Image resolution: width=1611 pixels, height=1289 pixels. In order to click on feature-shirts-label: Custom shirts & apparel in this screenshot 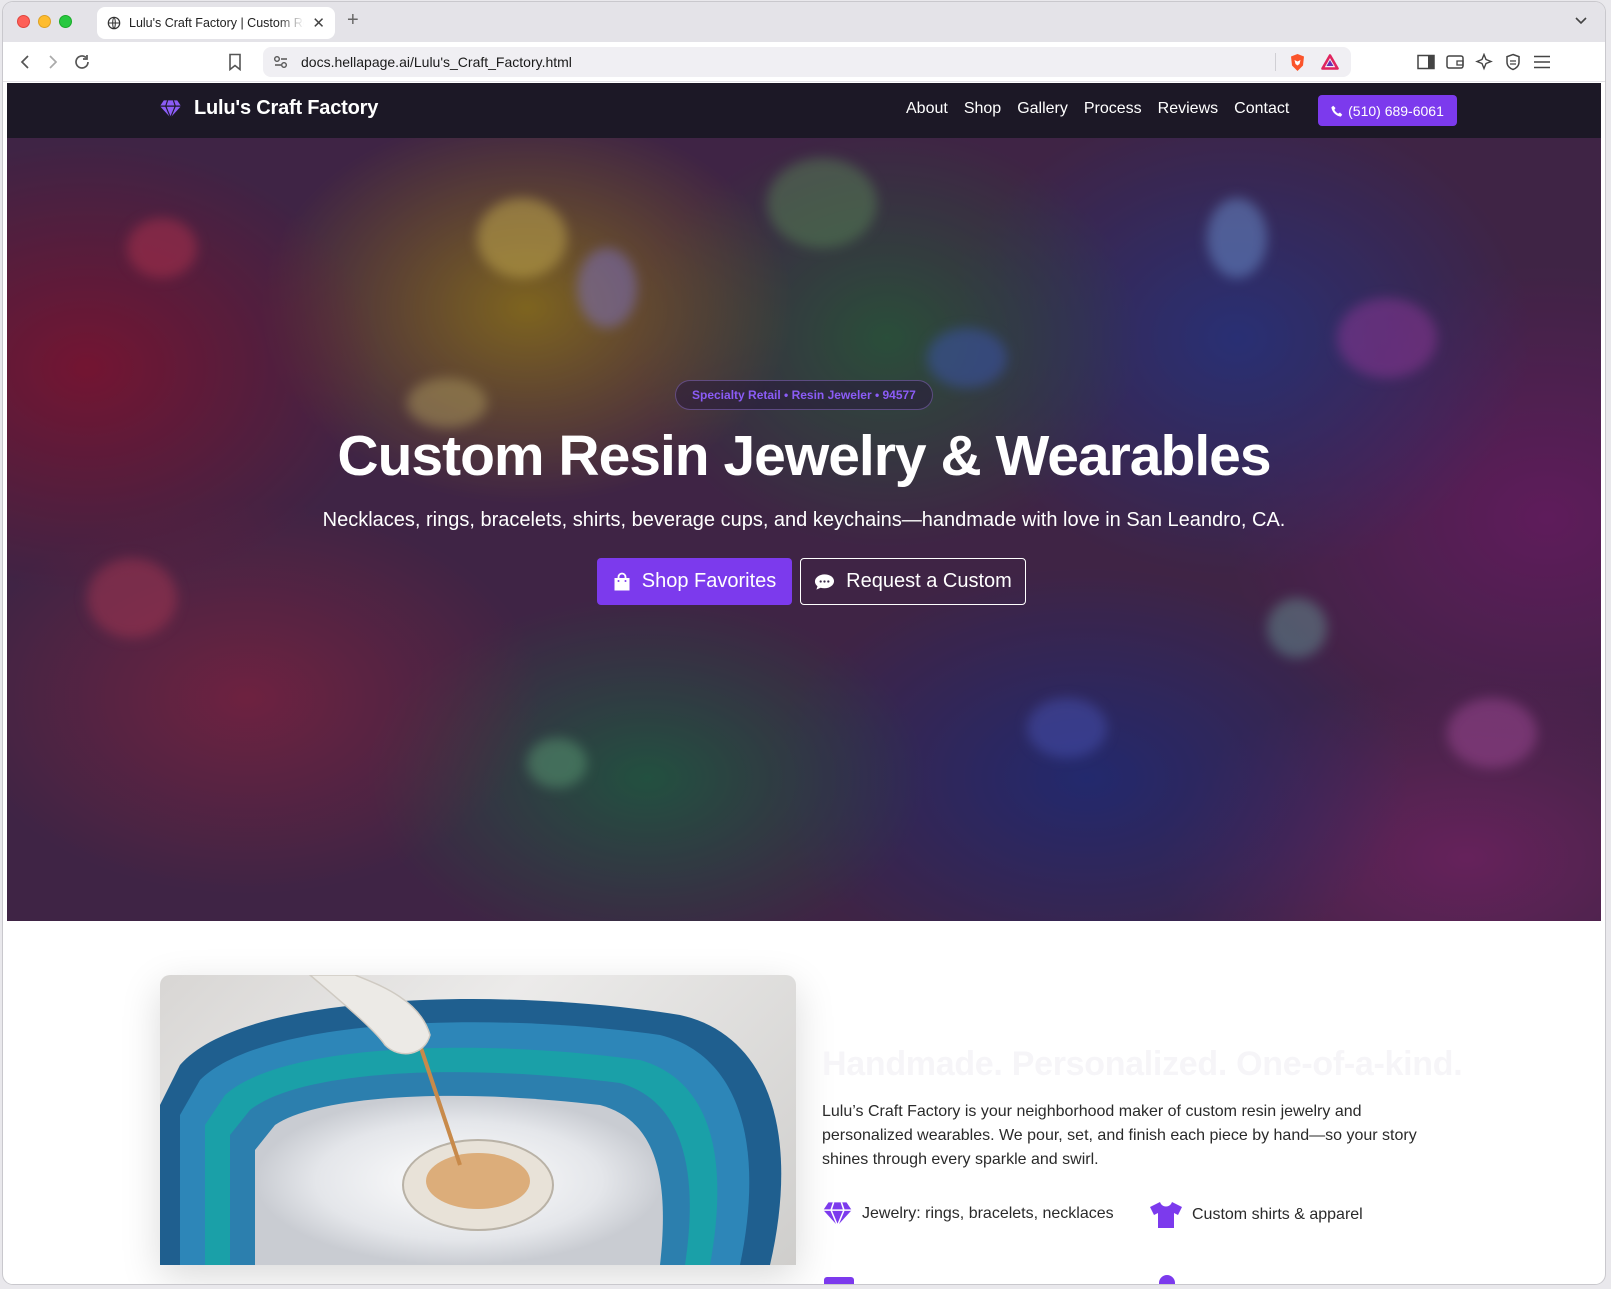, I will do `click(1277, 1214)`.